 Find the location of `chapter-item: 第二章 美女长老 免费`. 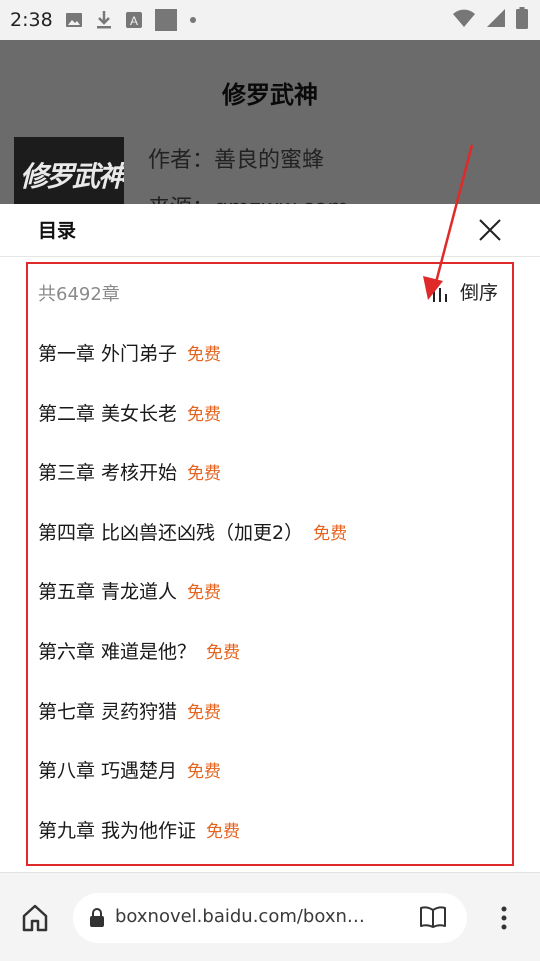

chapter-item: 第二章 美女长老 免费 is located at coordinates (270, 412).